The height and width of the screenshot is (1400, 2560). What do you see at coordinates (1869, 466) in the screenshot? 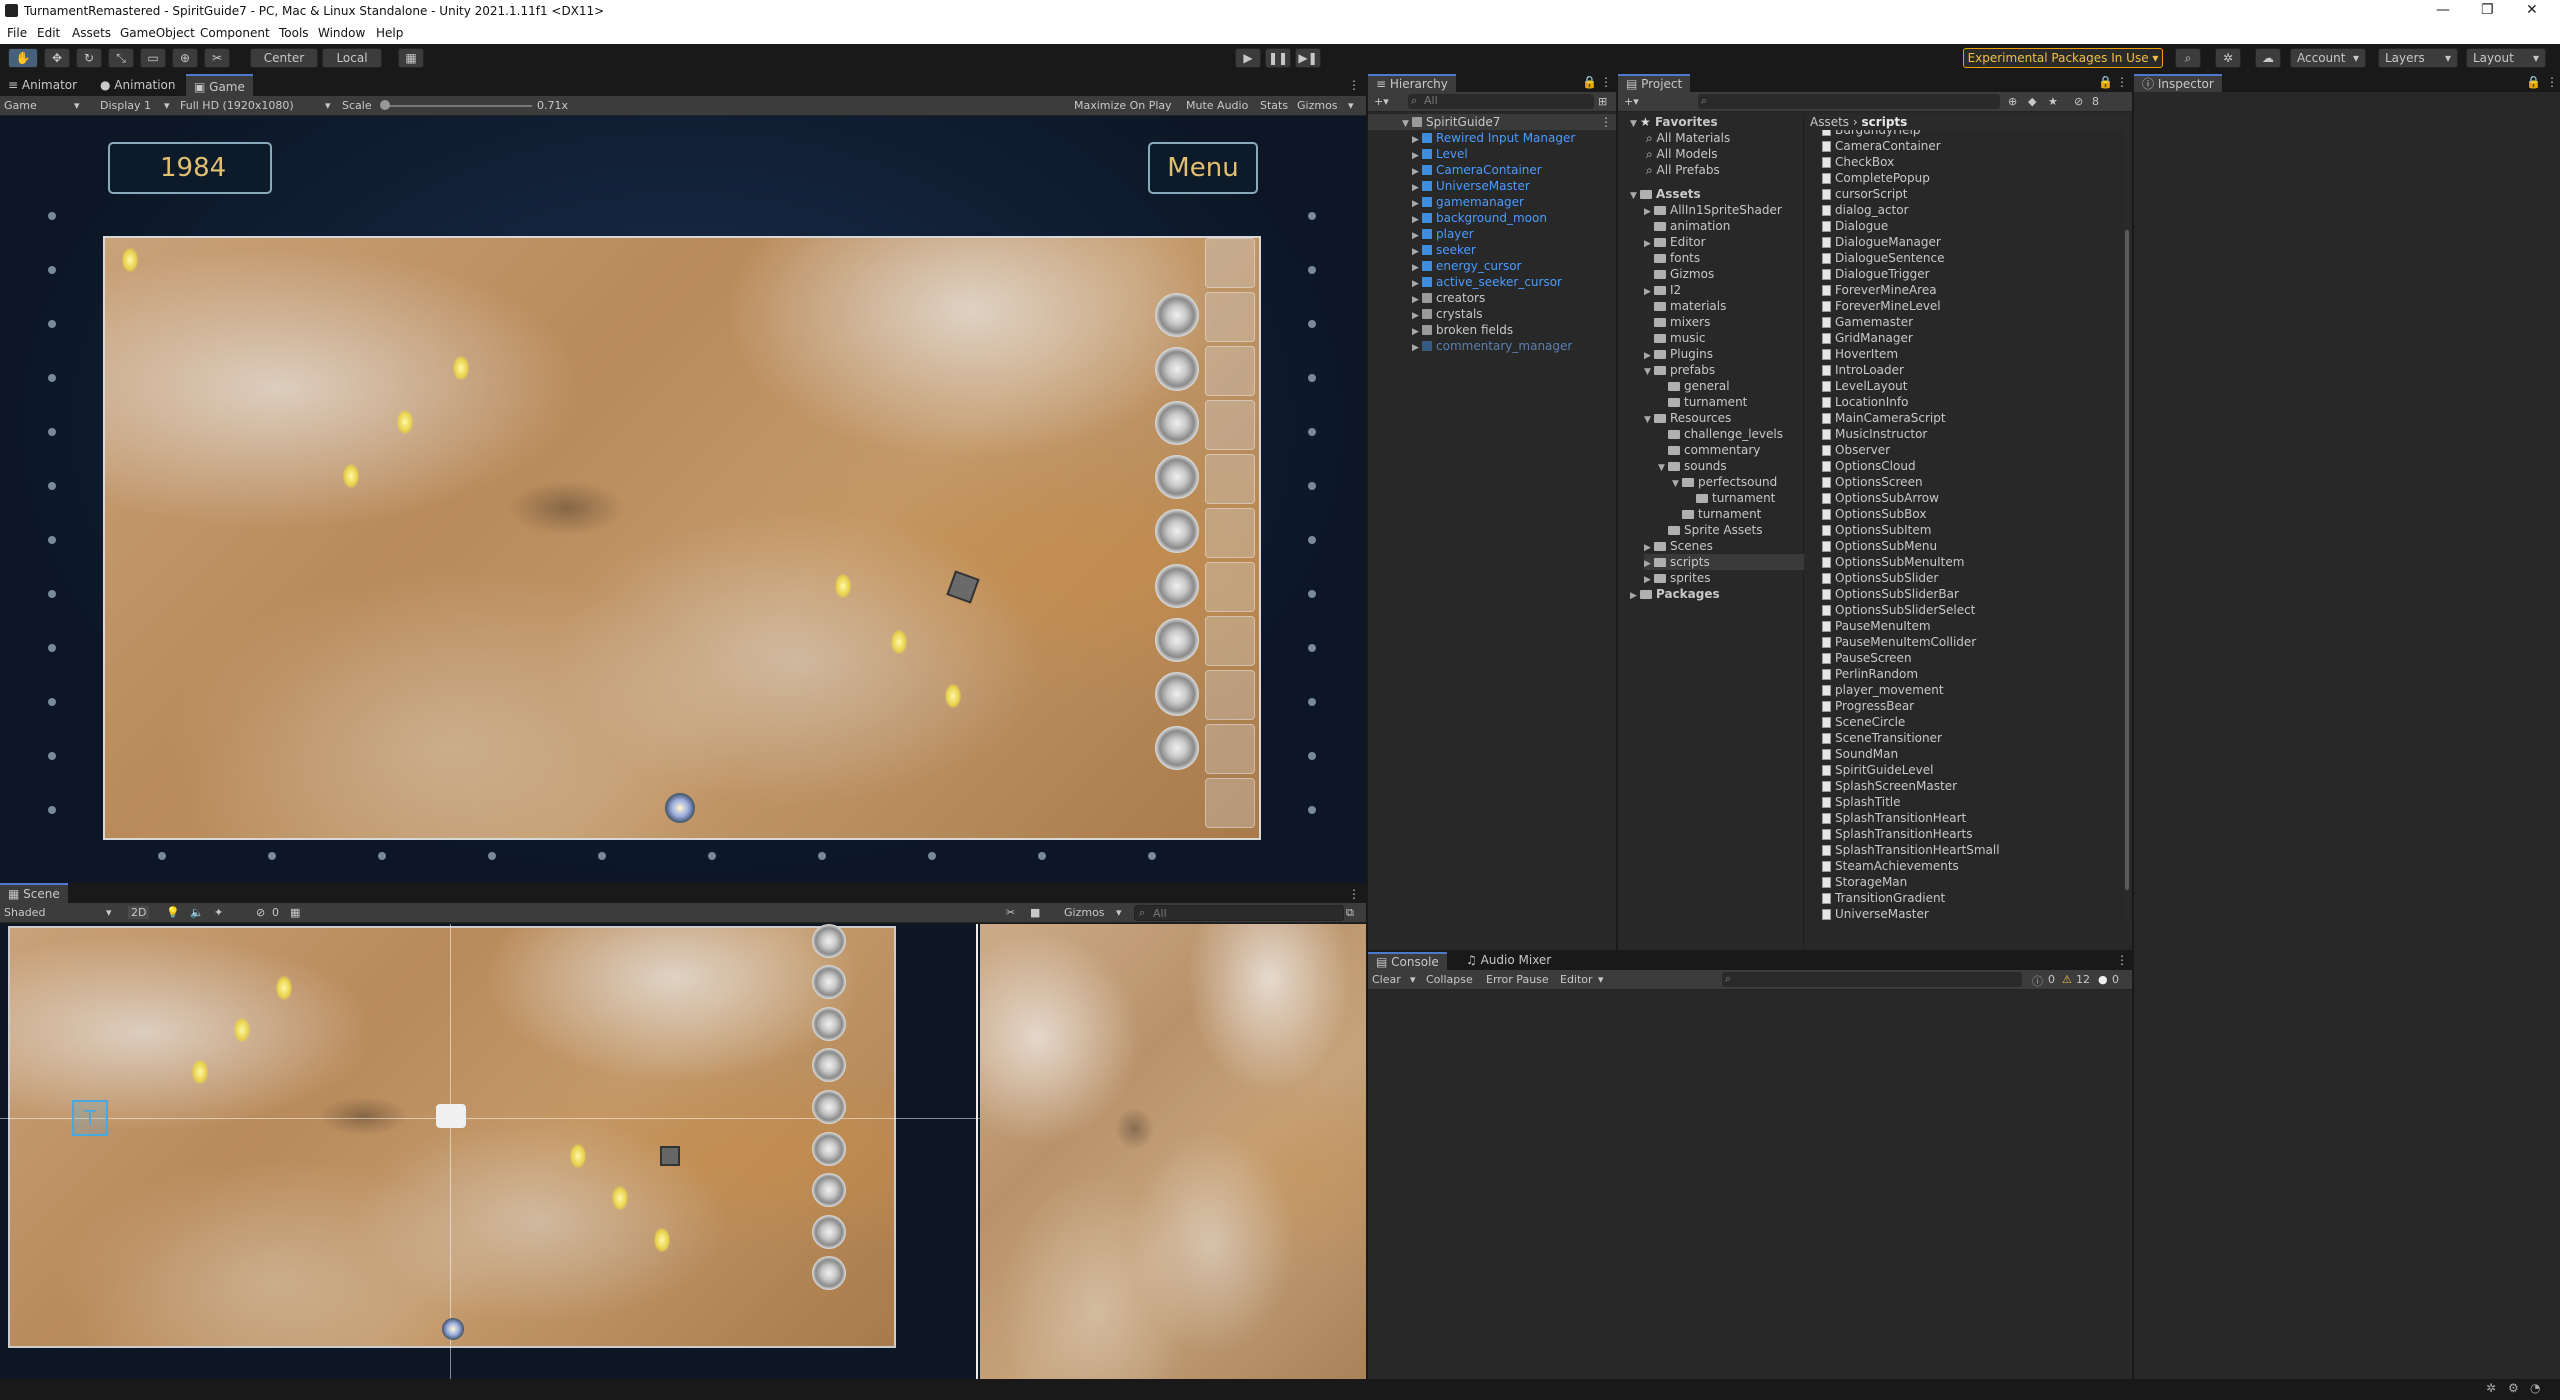
I see `script-item: OptionsCloud` at bounding box center [1869, 466].